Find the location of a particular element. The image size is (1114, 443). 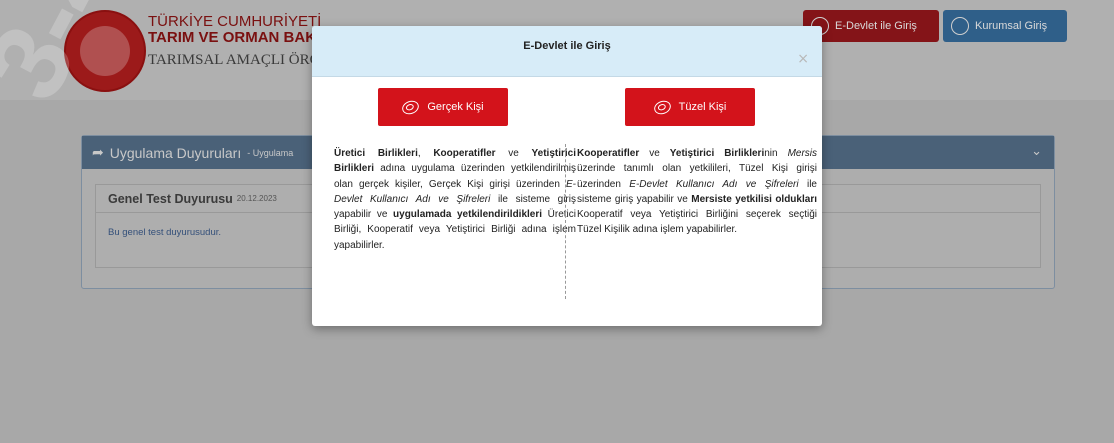

announcements-title: Uygulama Duyuruları is located at coordinates (175, 152).